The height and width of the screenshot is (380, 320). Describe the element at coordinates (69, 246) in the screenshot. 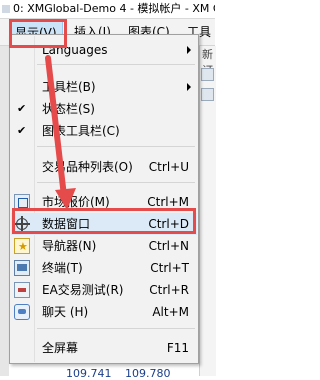

I see `menu-item-label: 导航器(N)` at that location.